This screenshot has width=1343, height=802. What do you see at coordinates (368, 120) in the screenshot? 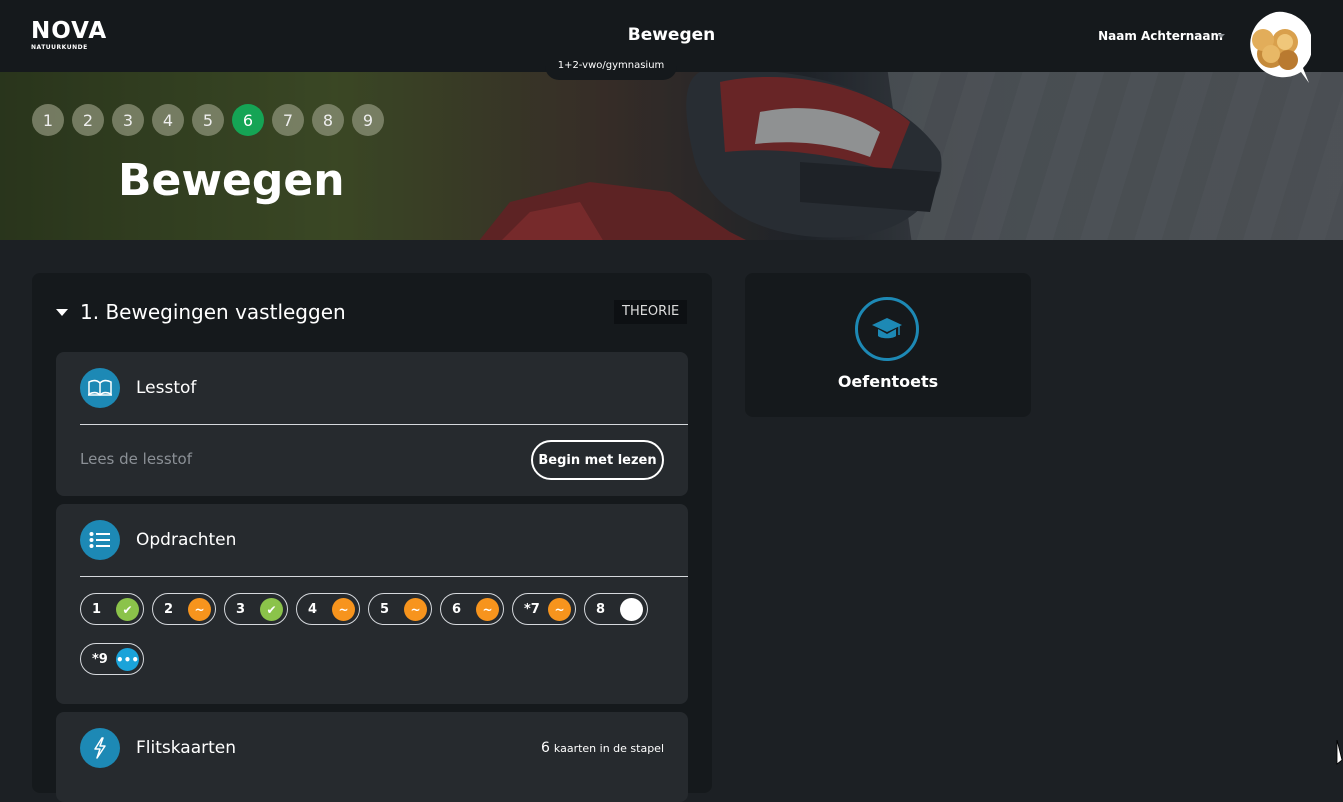
I see `chapter-9: 9` at bounding box center [368, 120].